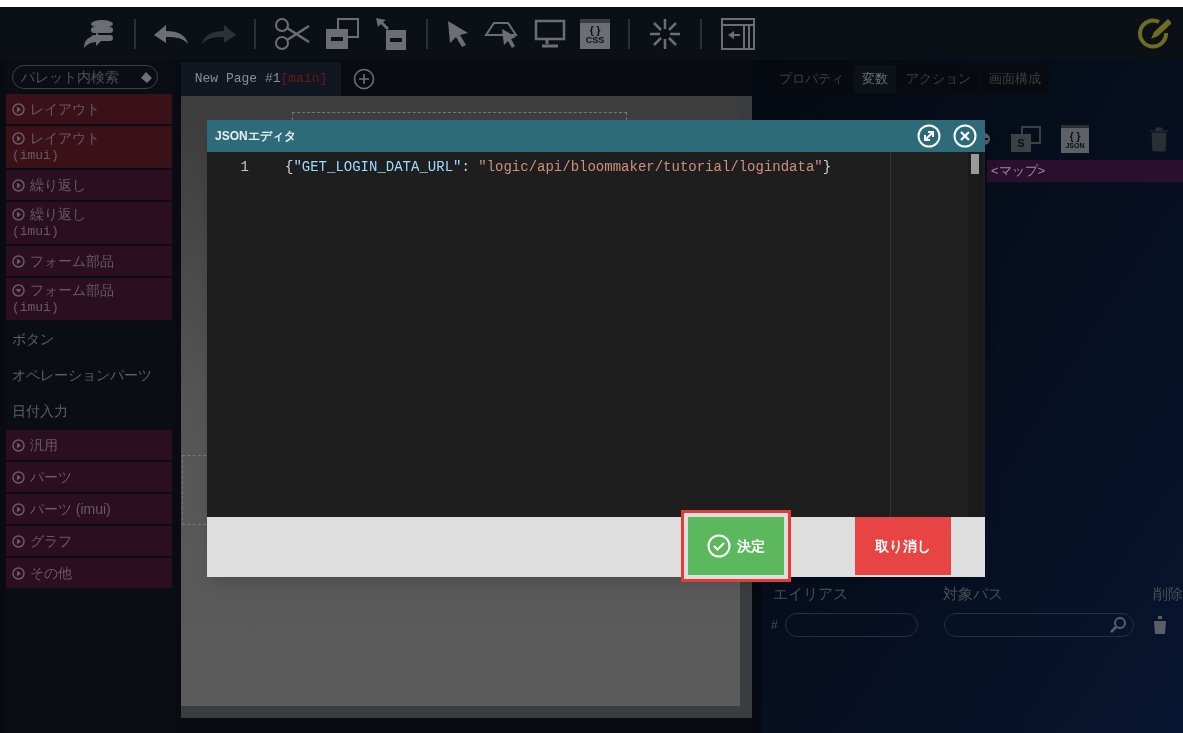 The image size is (1183, 733). What do you see at coordinates (775, 625) in the screenshot?
I see `alias-prefix: #` at bounding box center [775, 625].